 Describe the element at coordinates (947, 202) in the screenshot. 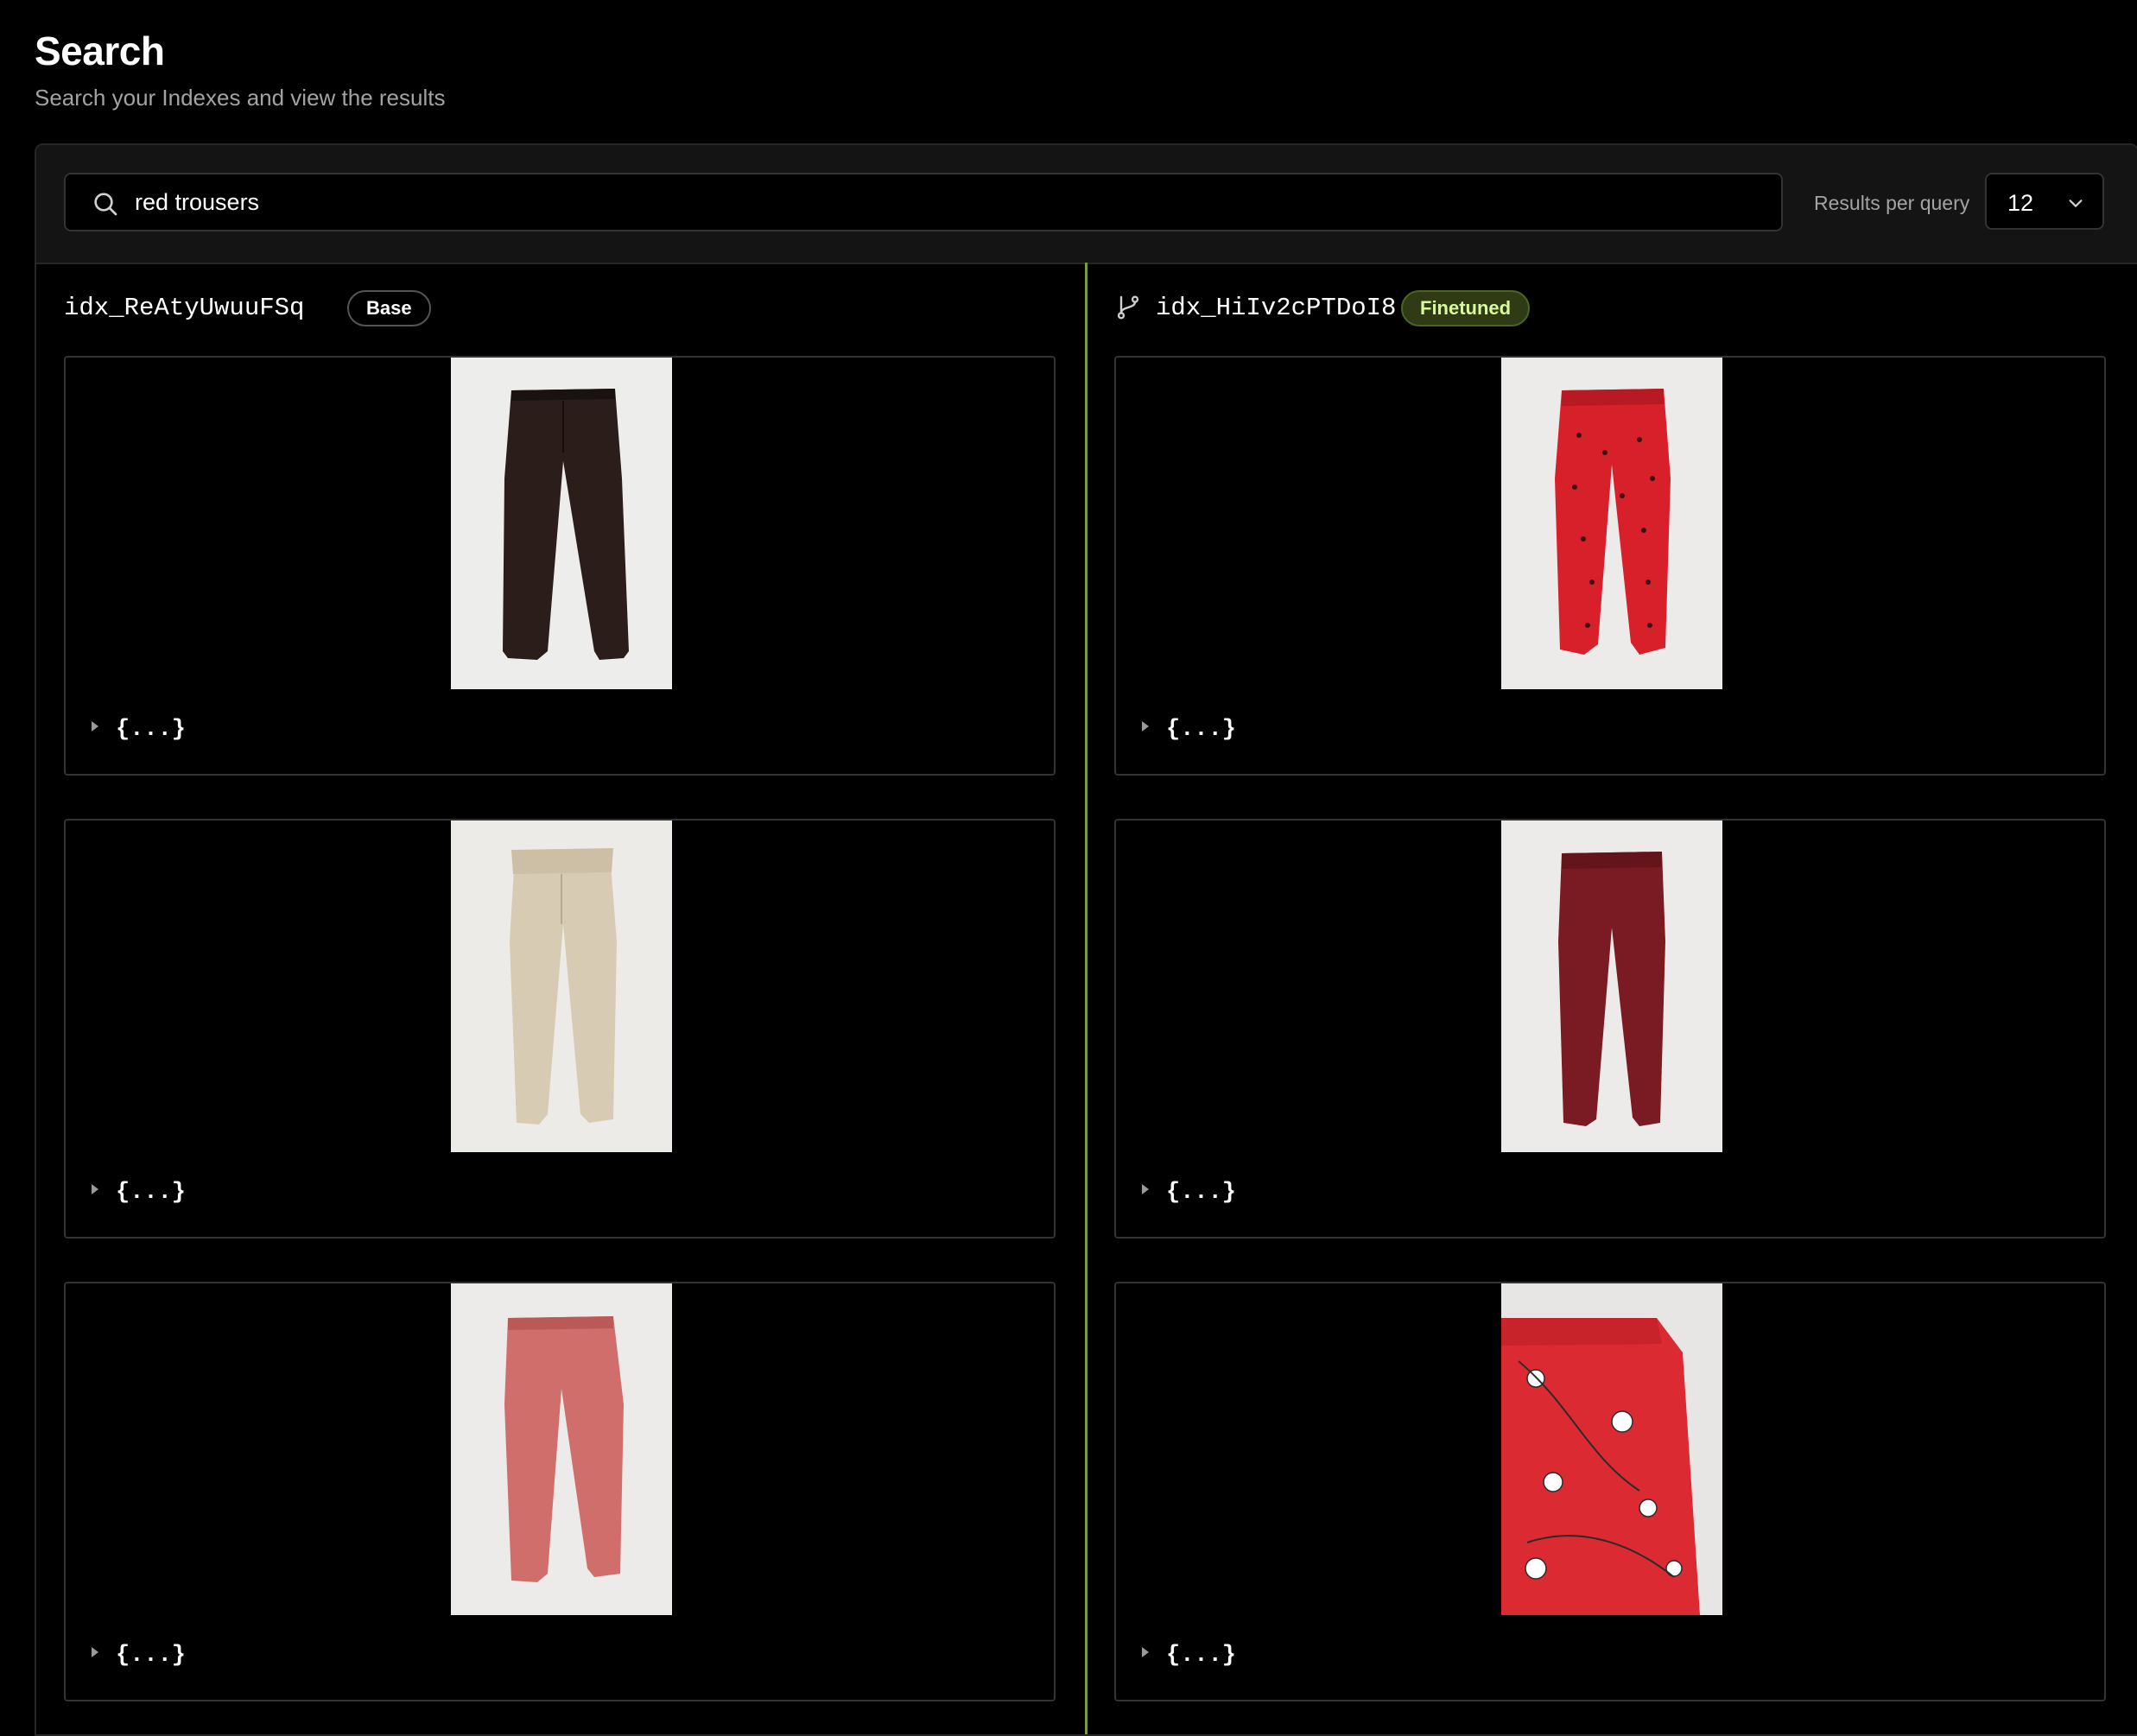

I see `search-input` at that location.